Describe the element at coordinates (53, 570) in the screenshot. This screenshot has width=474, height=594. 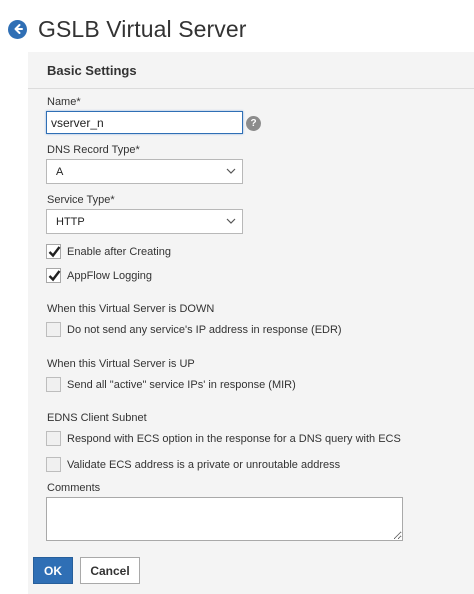
I see `ok-button: OK` at that location.